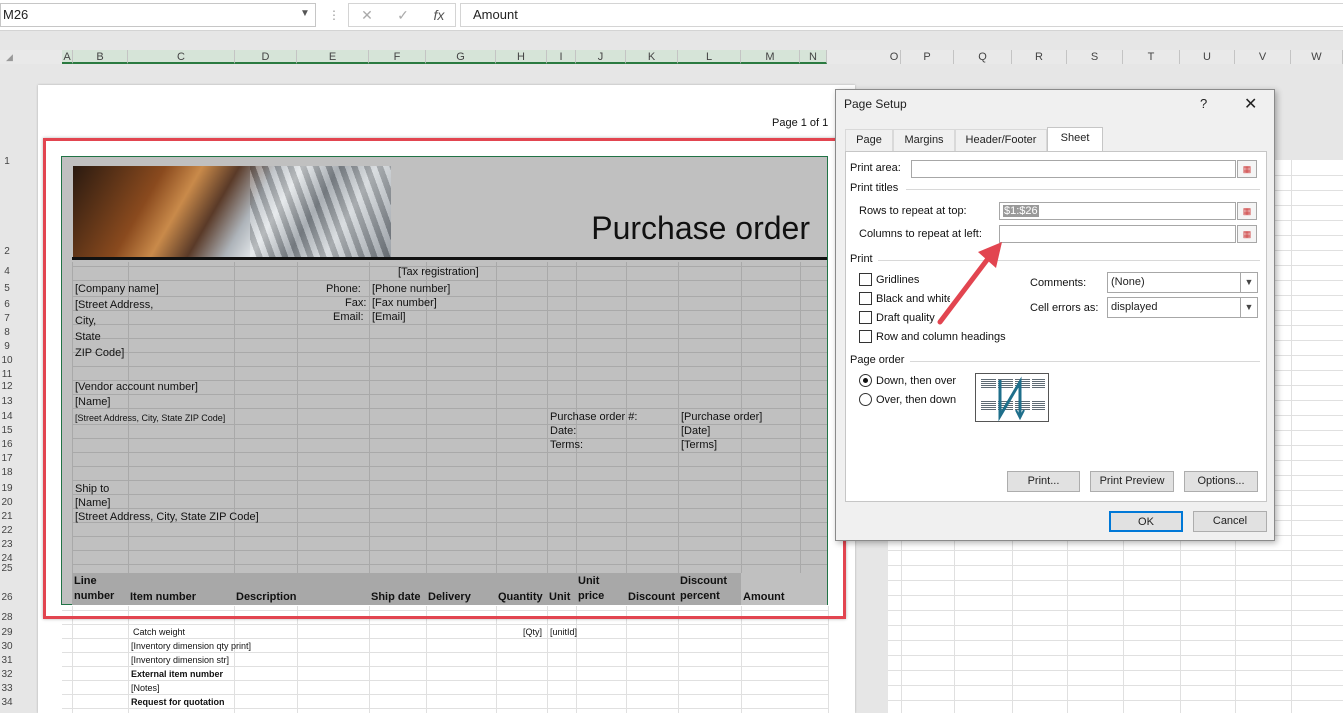 This screenshot has height=713, width=1343. Describe the element at coordinates (7, 632) in the screenshot. I see `row-header-29: 29` at that location.